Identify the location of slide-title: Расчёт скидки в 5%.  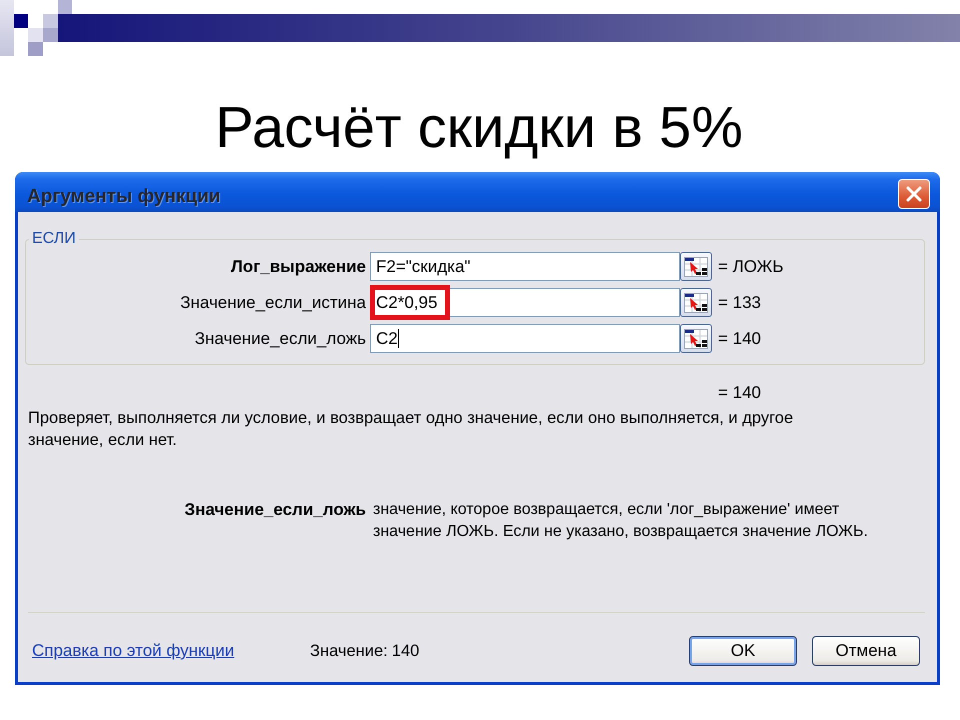
(479, 128).